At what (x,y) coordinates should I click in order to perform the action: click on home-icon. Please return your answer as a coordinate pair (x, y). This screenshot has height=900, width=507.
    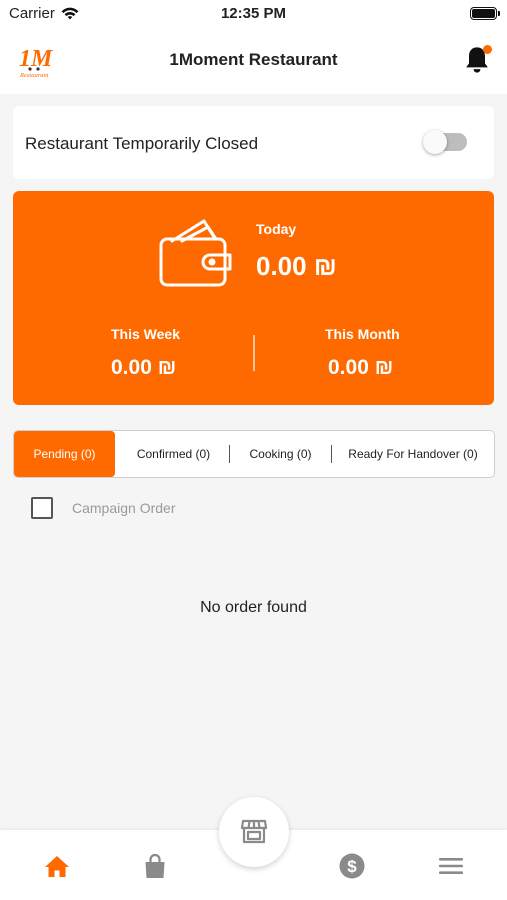
    Looking at the image, I should click on (57, 866).